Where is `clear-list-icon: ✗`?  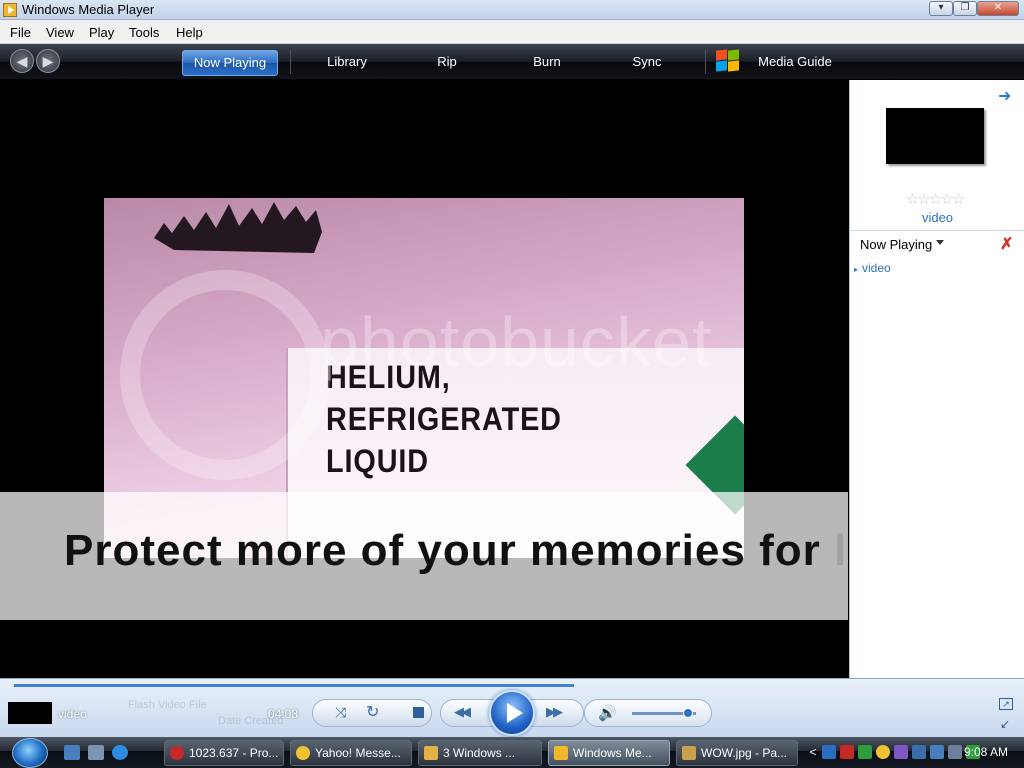 clear-list-icon: ✗ is located at coordinates (1006, 244).